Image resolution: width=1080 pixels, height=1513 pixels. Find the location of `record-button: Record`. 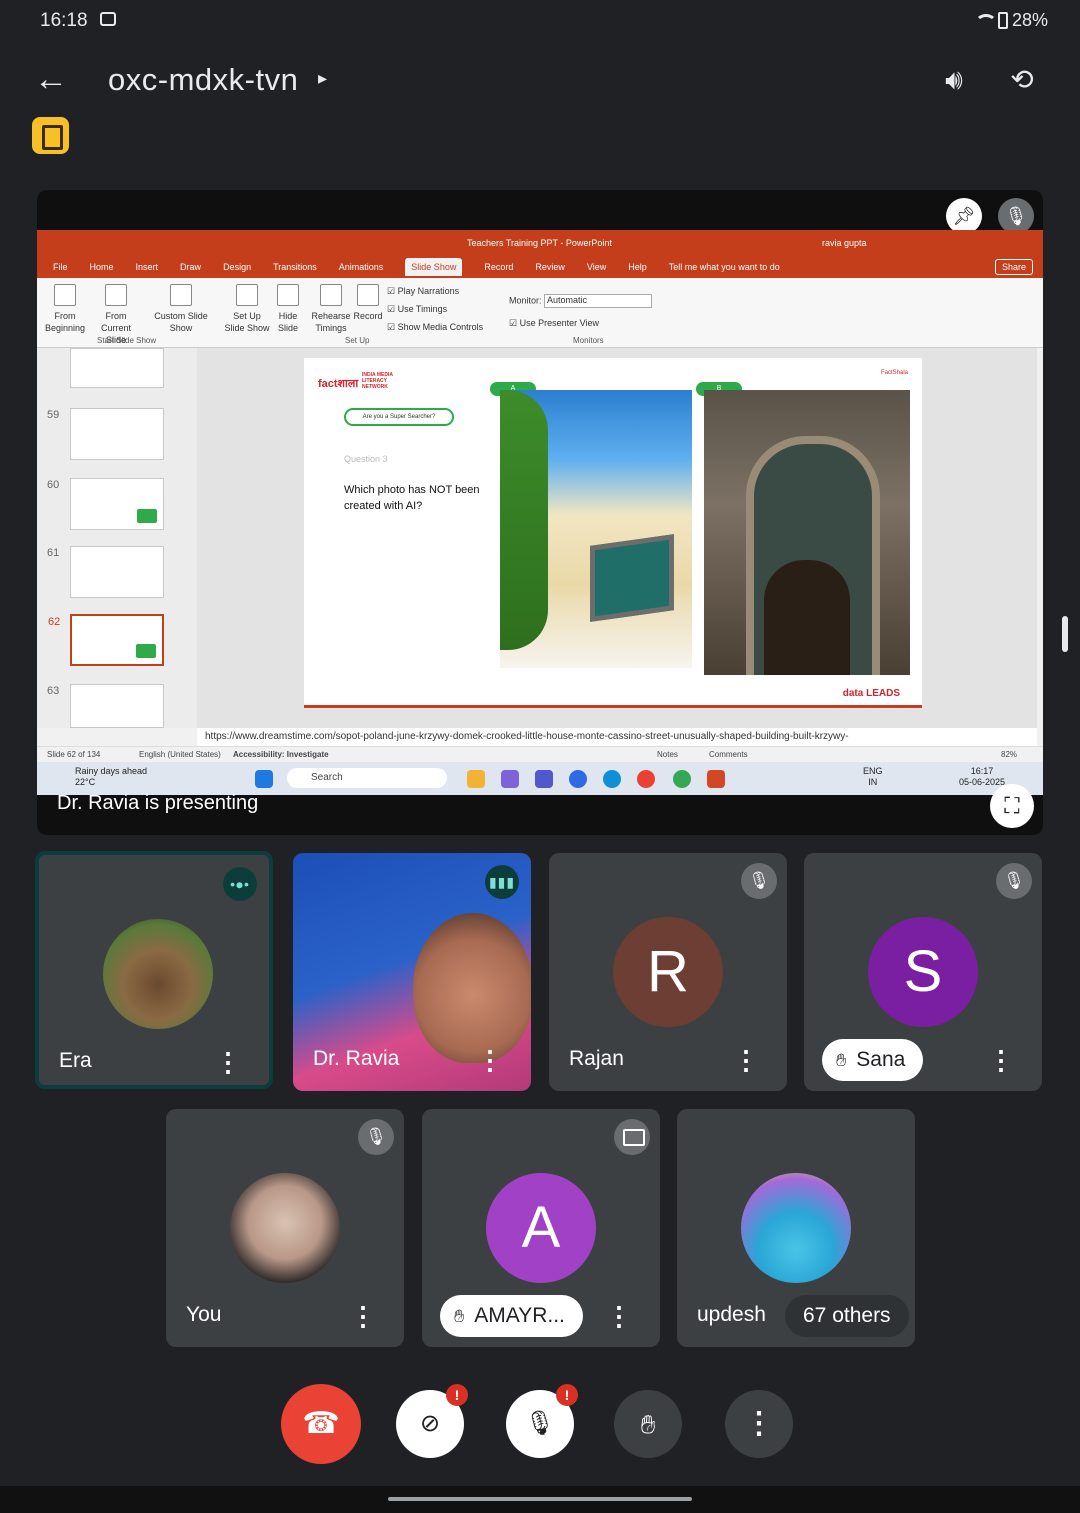

record-button: Record is located at coordinates (368, 303).